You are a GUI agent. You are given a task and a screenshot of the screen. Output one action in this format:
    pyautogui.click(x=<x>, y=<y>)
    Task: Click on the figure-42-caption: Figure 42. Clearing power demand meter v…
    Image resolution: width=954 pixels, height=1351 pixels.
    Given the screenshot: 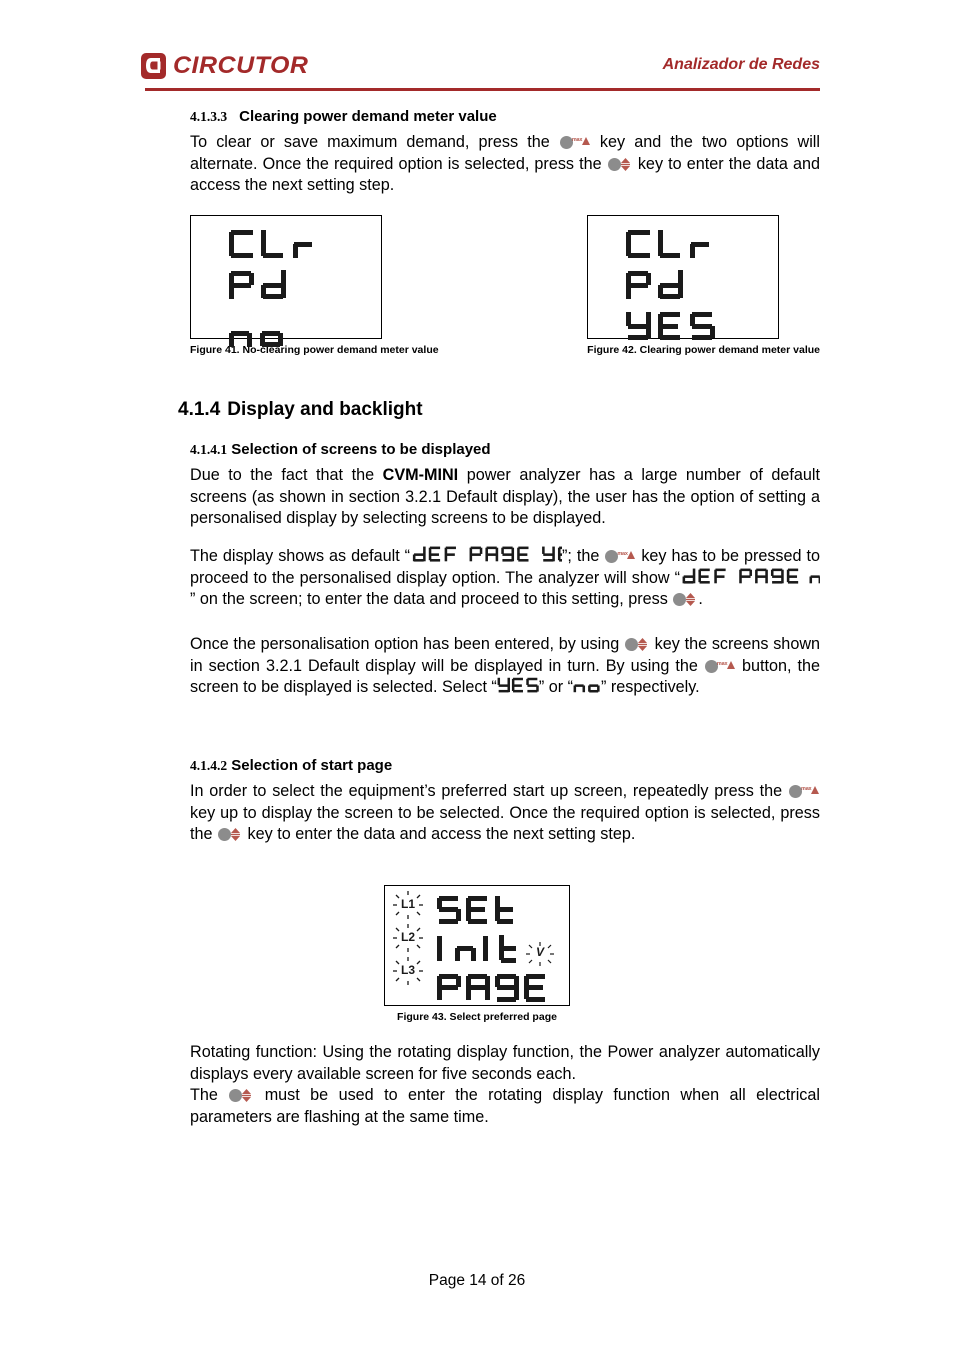 What is the action you would take?
    pyautogui.click(x=703, y=350)
    